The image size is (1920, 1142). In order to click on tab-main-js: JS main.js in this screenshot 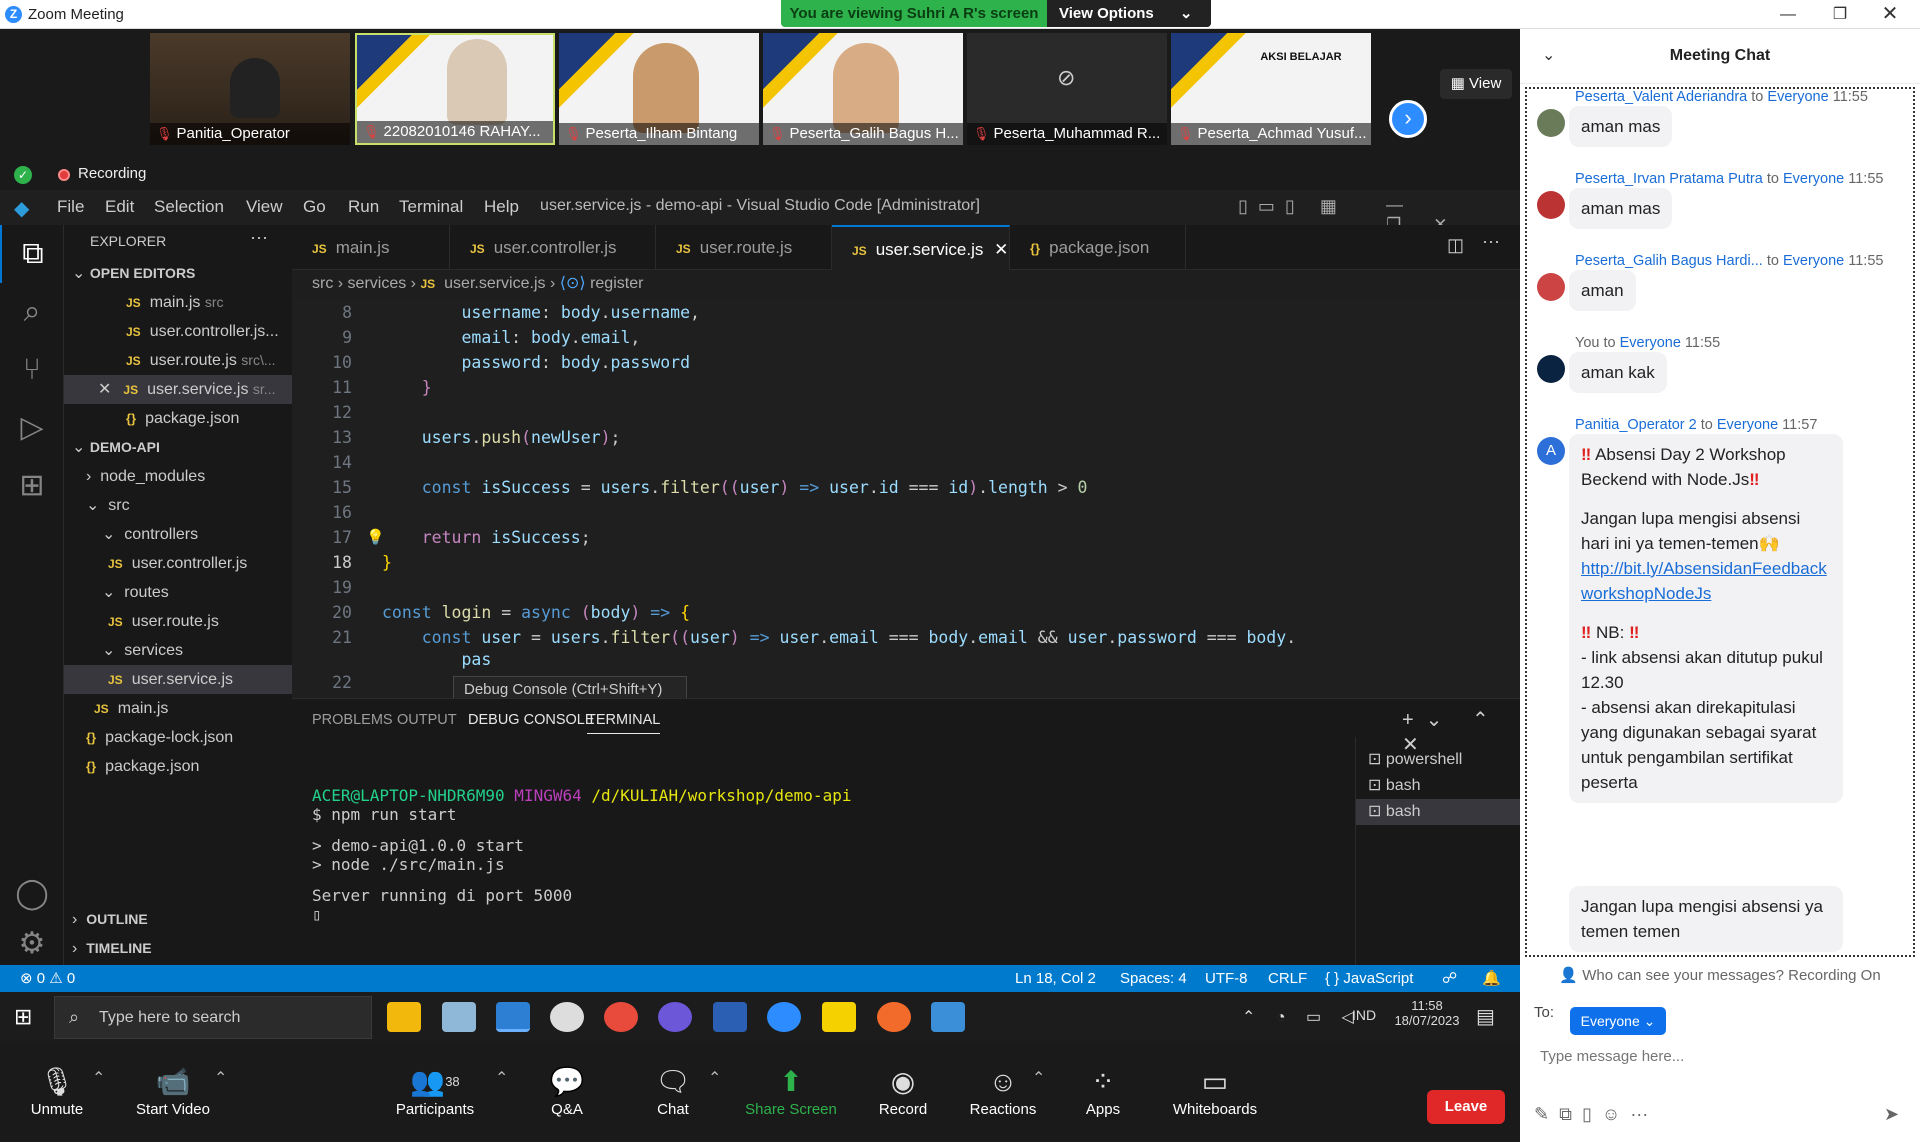, I will do `click(371, 247)`.